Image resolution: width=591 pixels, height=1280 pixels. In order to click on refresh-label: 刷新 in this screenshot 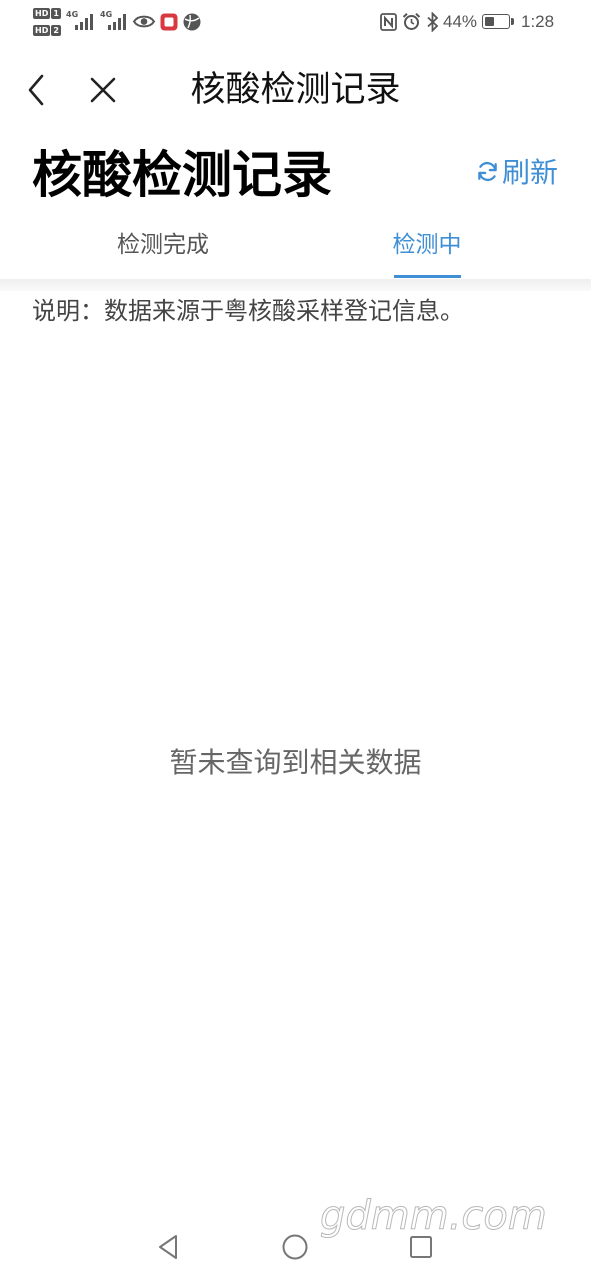, I will do `click(529, 172)`.